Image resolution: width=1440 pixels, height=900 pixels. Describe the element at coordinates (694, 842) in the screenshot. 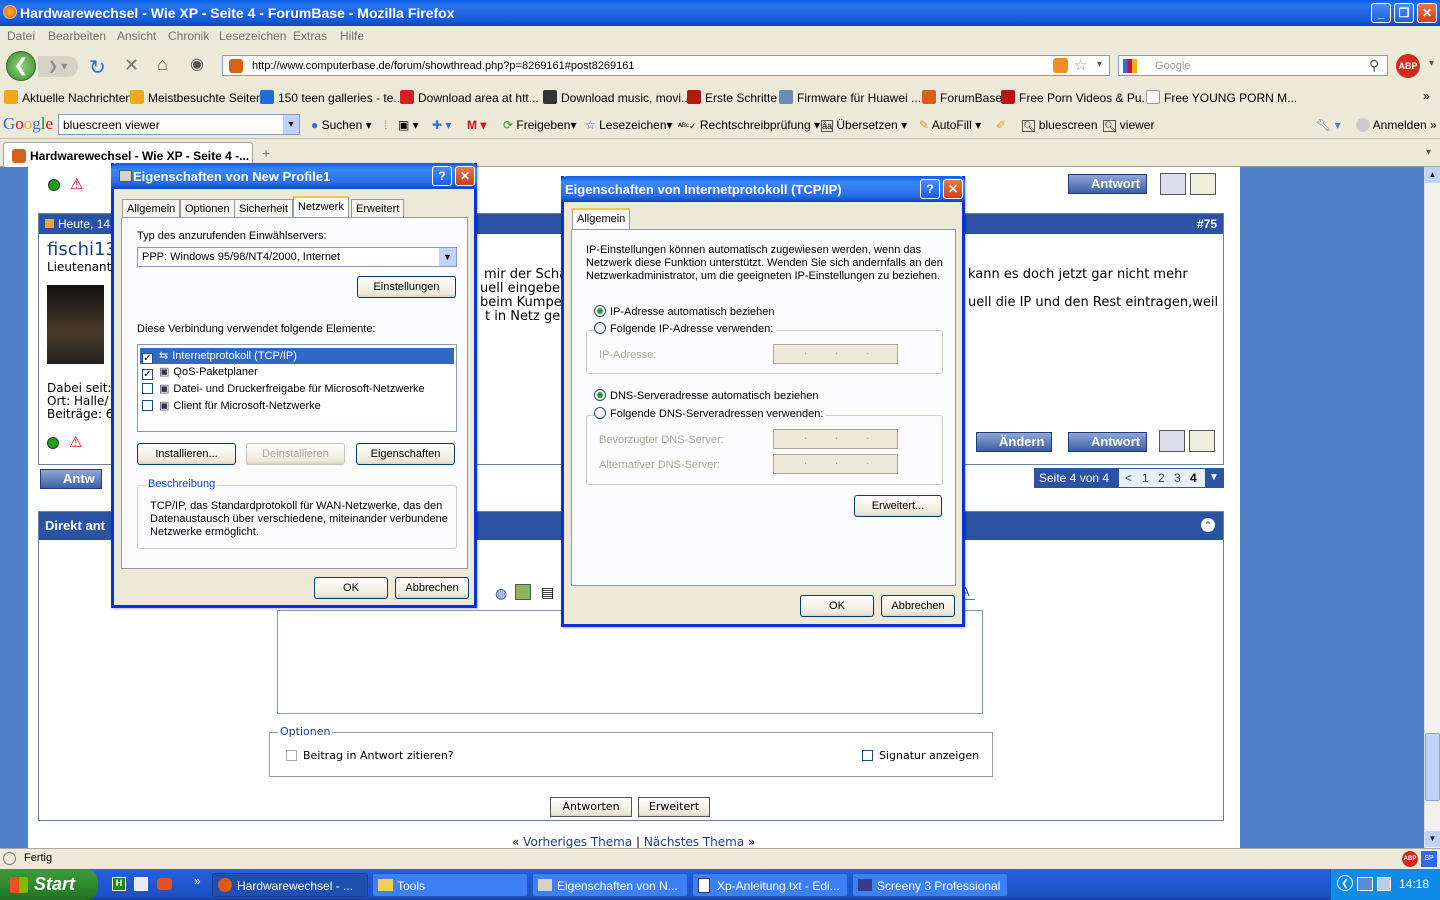

I see `next-thread-link: Nächstes Thema` at that location.